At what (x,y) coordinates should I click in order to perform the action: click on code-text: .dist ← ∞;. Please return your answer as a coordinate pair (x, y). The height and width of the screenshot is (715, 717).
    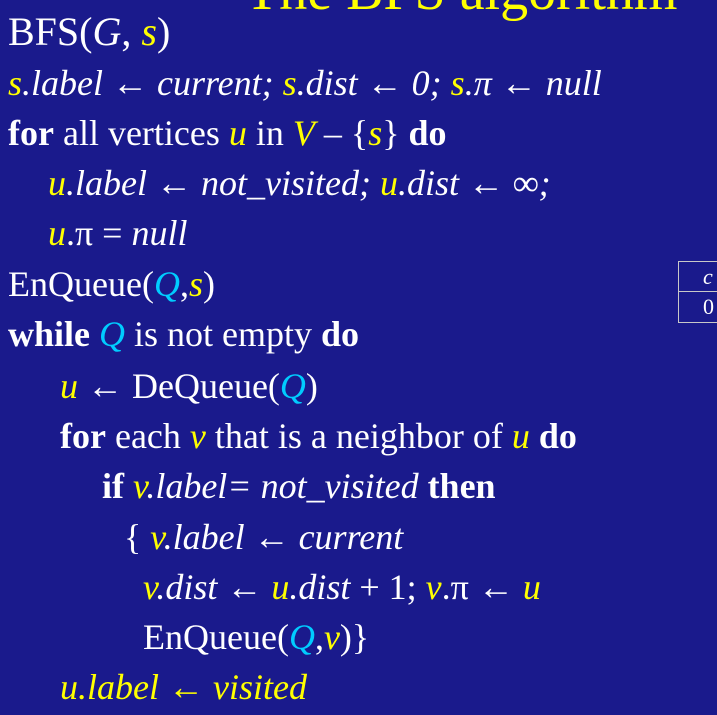
    Looking at the image, I should click on (474, 183).